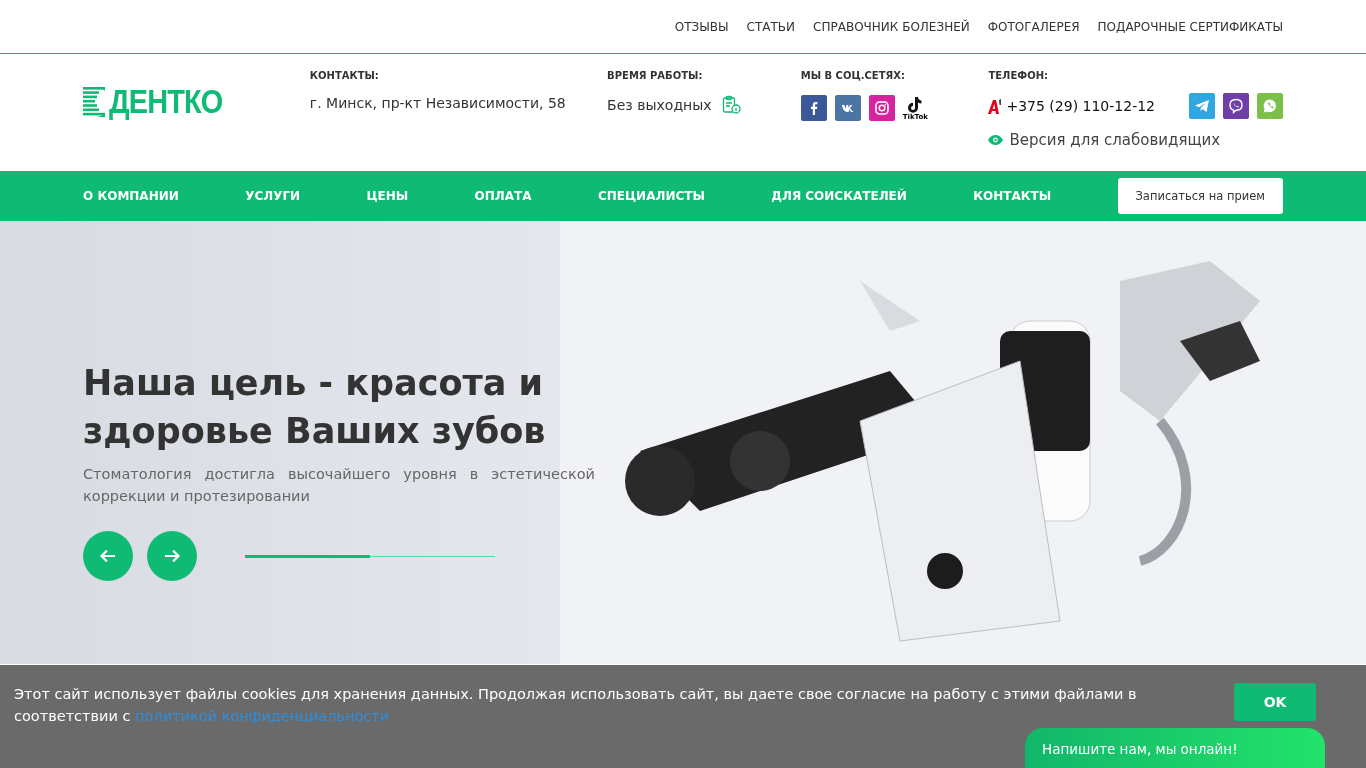 Image resolution: width=1366 pixels, height=768 pixels. Describe the element at coordinates (839, 196) in the screenshot. I see `nav-link: ДЛЯ СОИСКАТЕЛЕЙ` at that location.